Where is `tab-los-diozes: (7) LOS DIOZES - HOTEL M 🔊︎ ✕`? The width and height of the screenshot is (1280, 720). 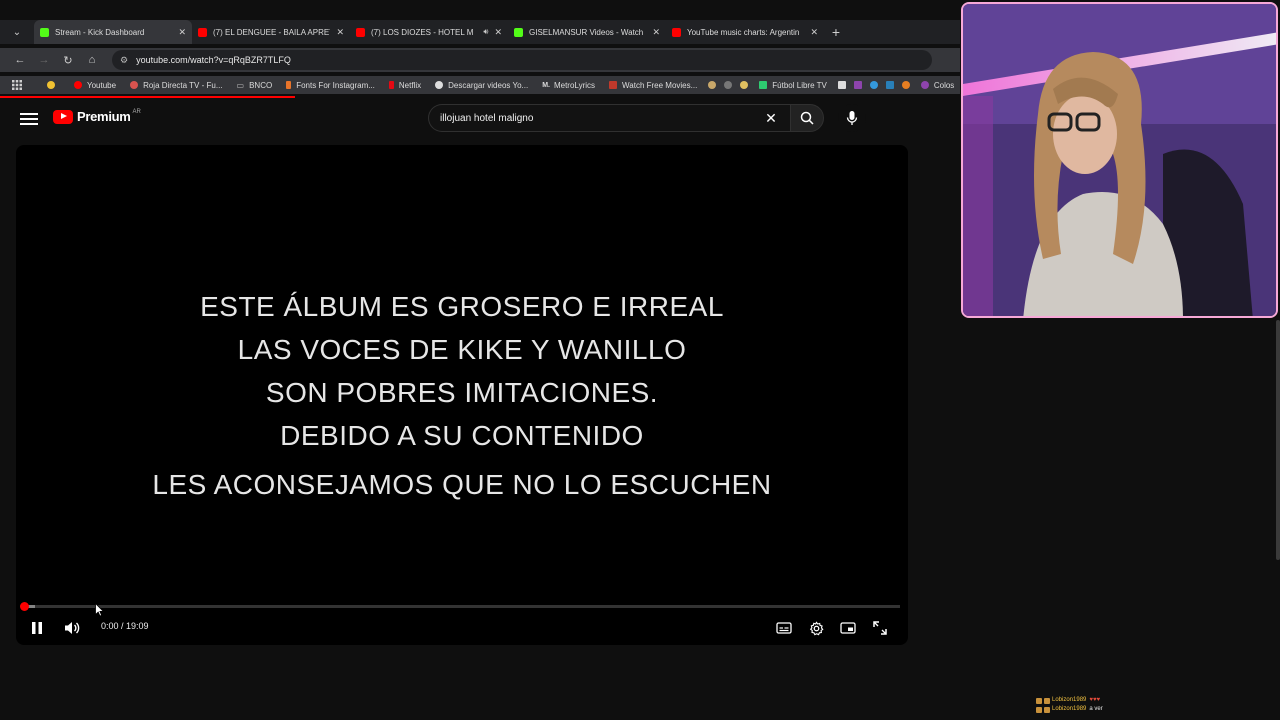
tab-los-diozes: (7) LOS DIOZES - HOTEL M 🔊︎ ✕ is located at coordinates (429, 32).